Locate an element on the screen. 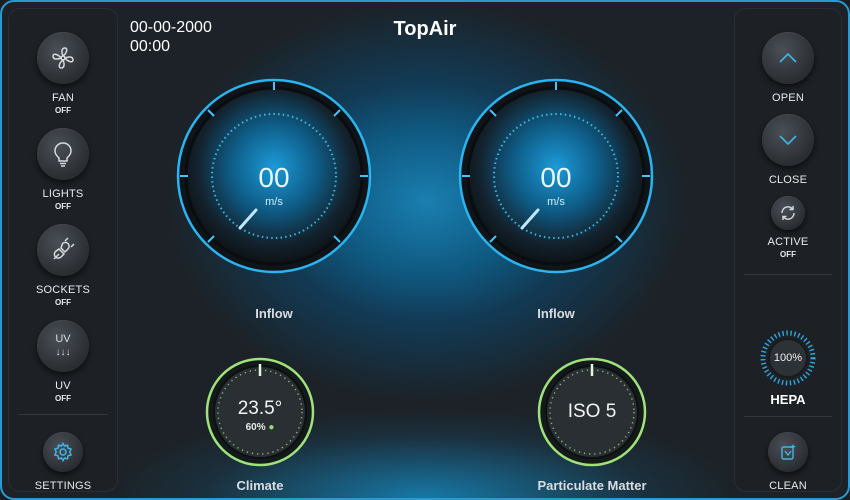 The width and height of the screenshot is (850, 500). clean-button: CLEAN is located at coordinates (788, 462).